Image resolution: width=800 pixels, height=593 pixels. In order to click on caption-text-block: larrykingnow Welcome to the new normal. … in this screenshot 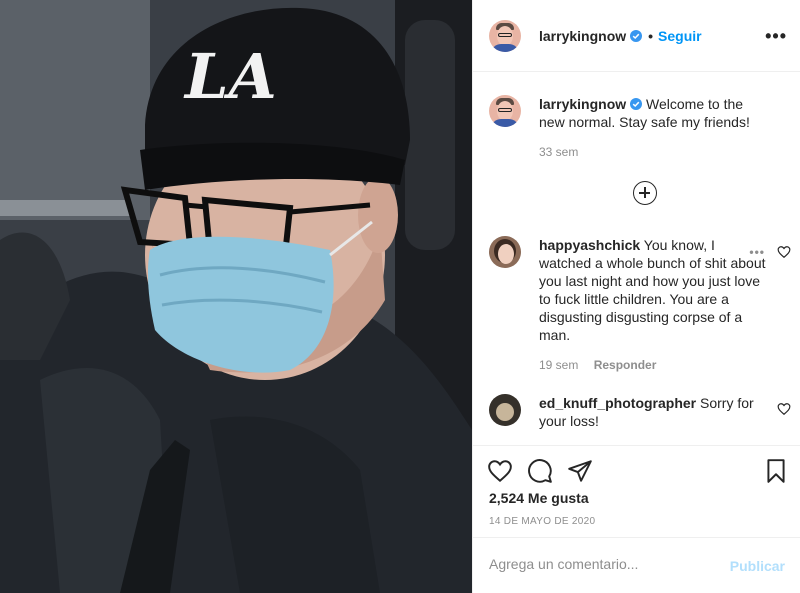, I will do `click(654, 113)`.